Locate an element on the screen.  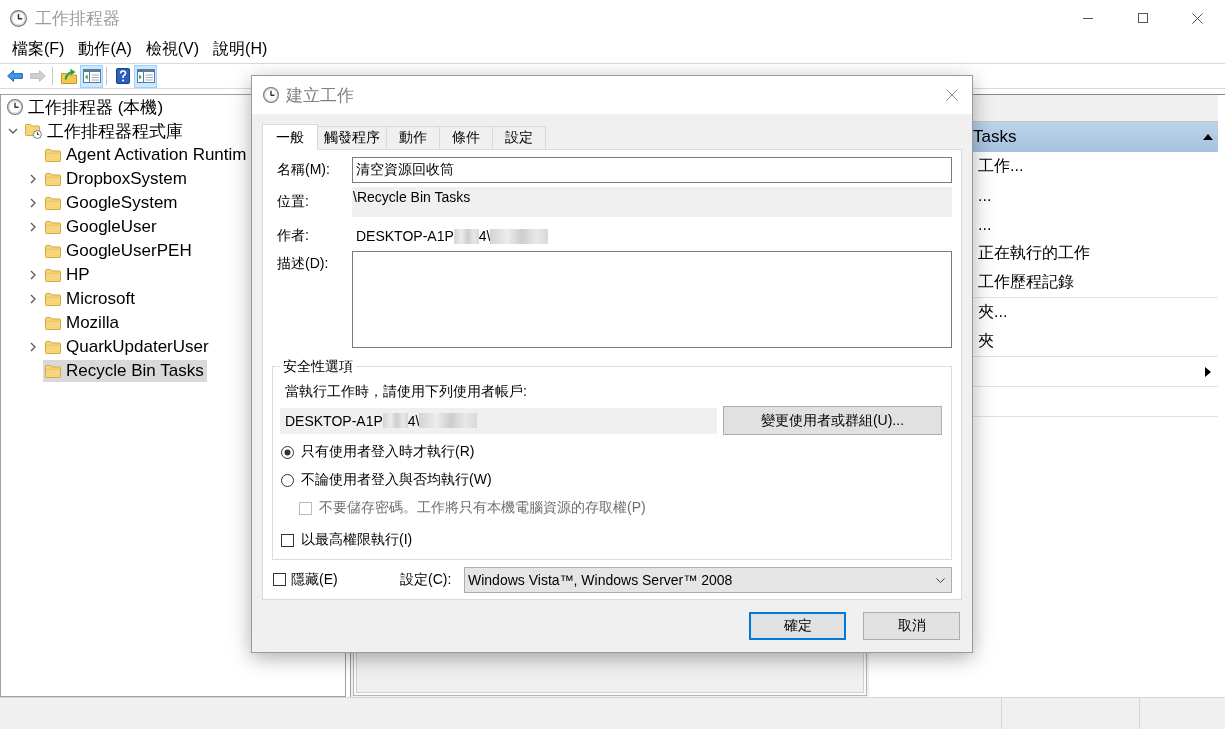
tree-item: Recycle Bin Tasks is located at coordinates (125, 371).